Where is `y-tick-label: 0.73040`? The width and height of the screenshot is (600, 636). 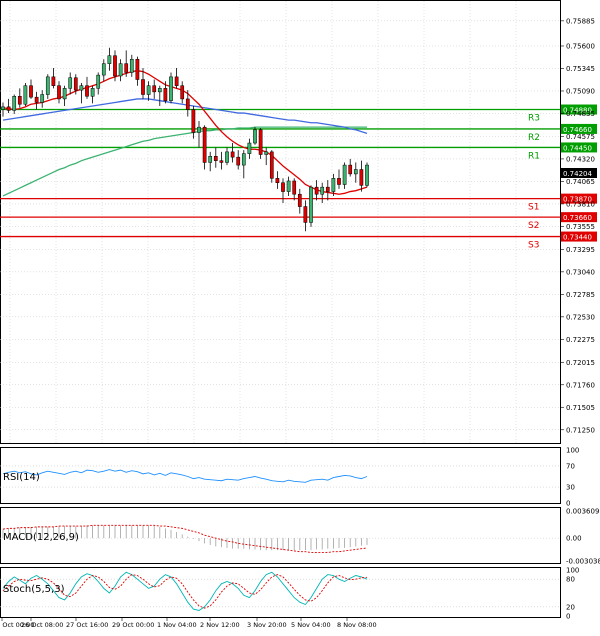
y-tick-label: 0.73040 is located at coordinates (580, 272).